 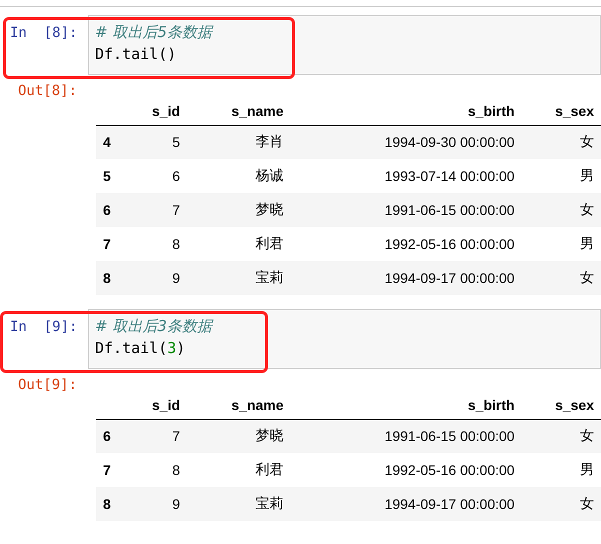 I want to click on code-line: Df.tail(), so click(x=136, y=54).